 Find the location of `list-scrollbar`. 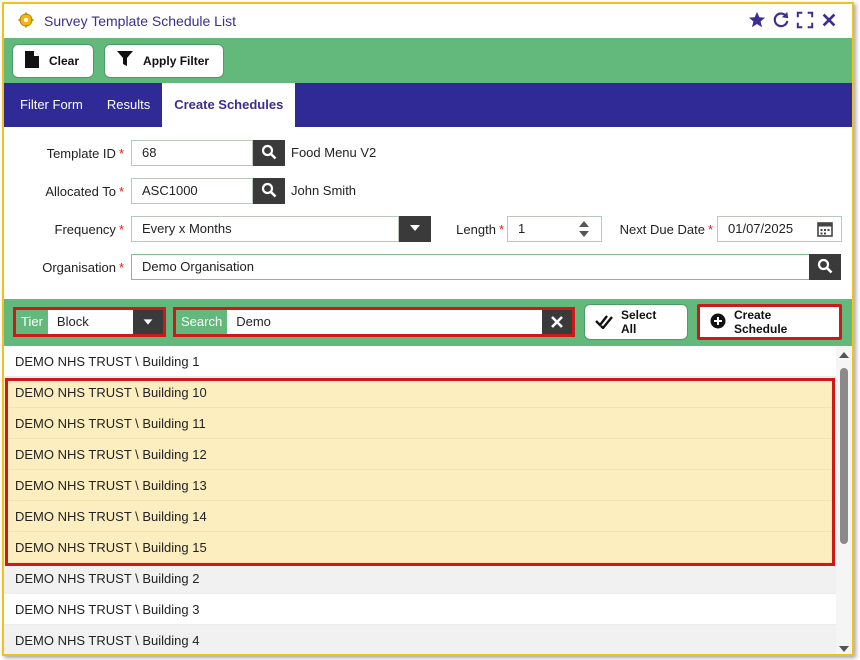

list-scrollbar is located at coordinates (844, 500).